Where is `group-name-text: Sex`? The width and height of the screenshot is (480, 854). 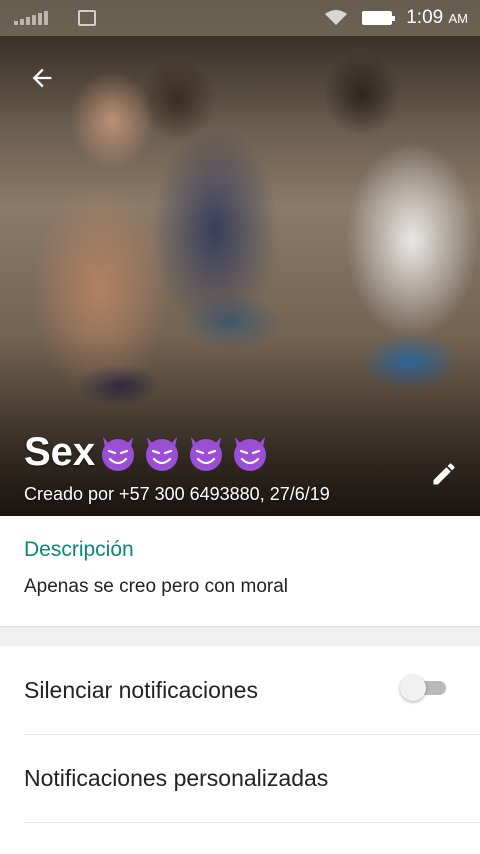
group-name-text: Sex is located at coordinates (60, 451).